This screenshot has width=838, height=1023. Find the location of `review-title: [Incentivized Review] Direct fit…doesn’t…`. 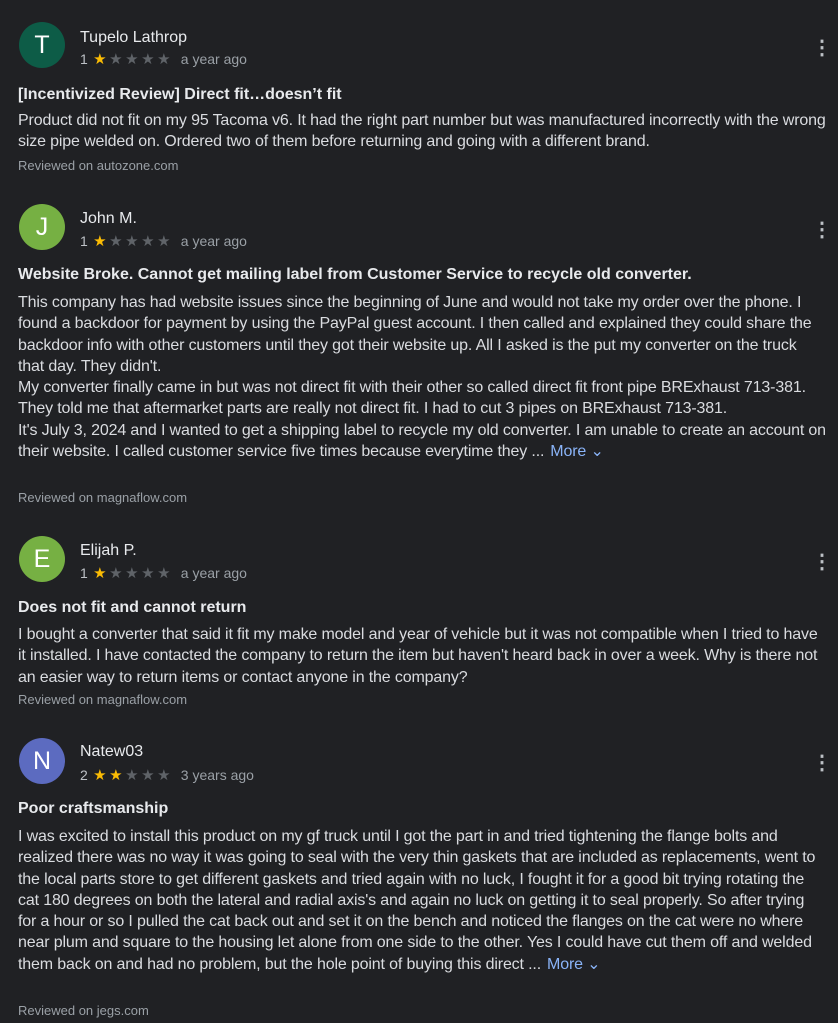

review-title: [Incentivized Review] Direct fit…doesn’t… is located at coordinates (180, 94).